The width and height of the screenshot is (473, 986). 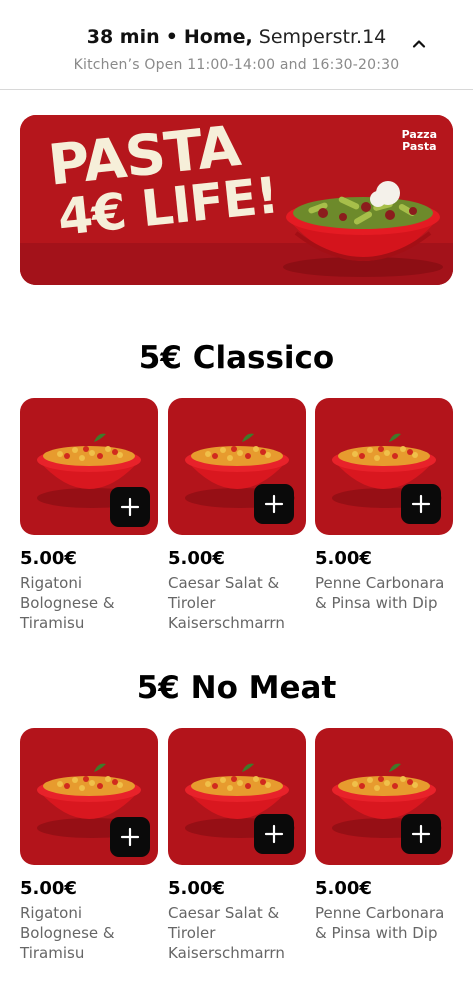 I want to click on brand-logo: Pazza Pasta, so click(x=419, y=141).